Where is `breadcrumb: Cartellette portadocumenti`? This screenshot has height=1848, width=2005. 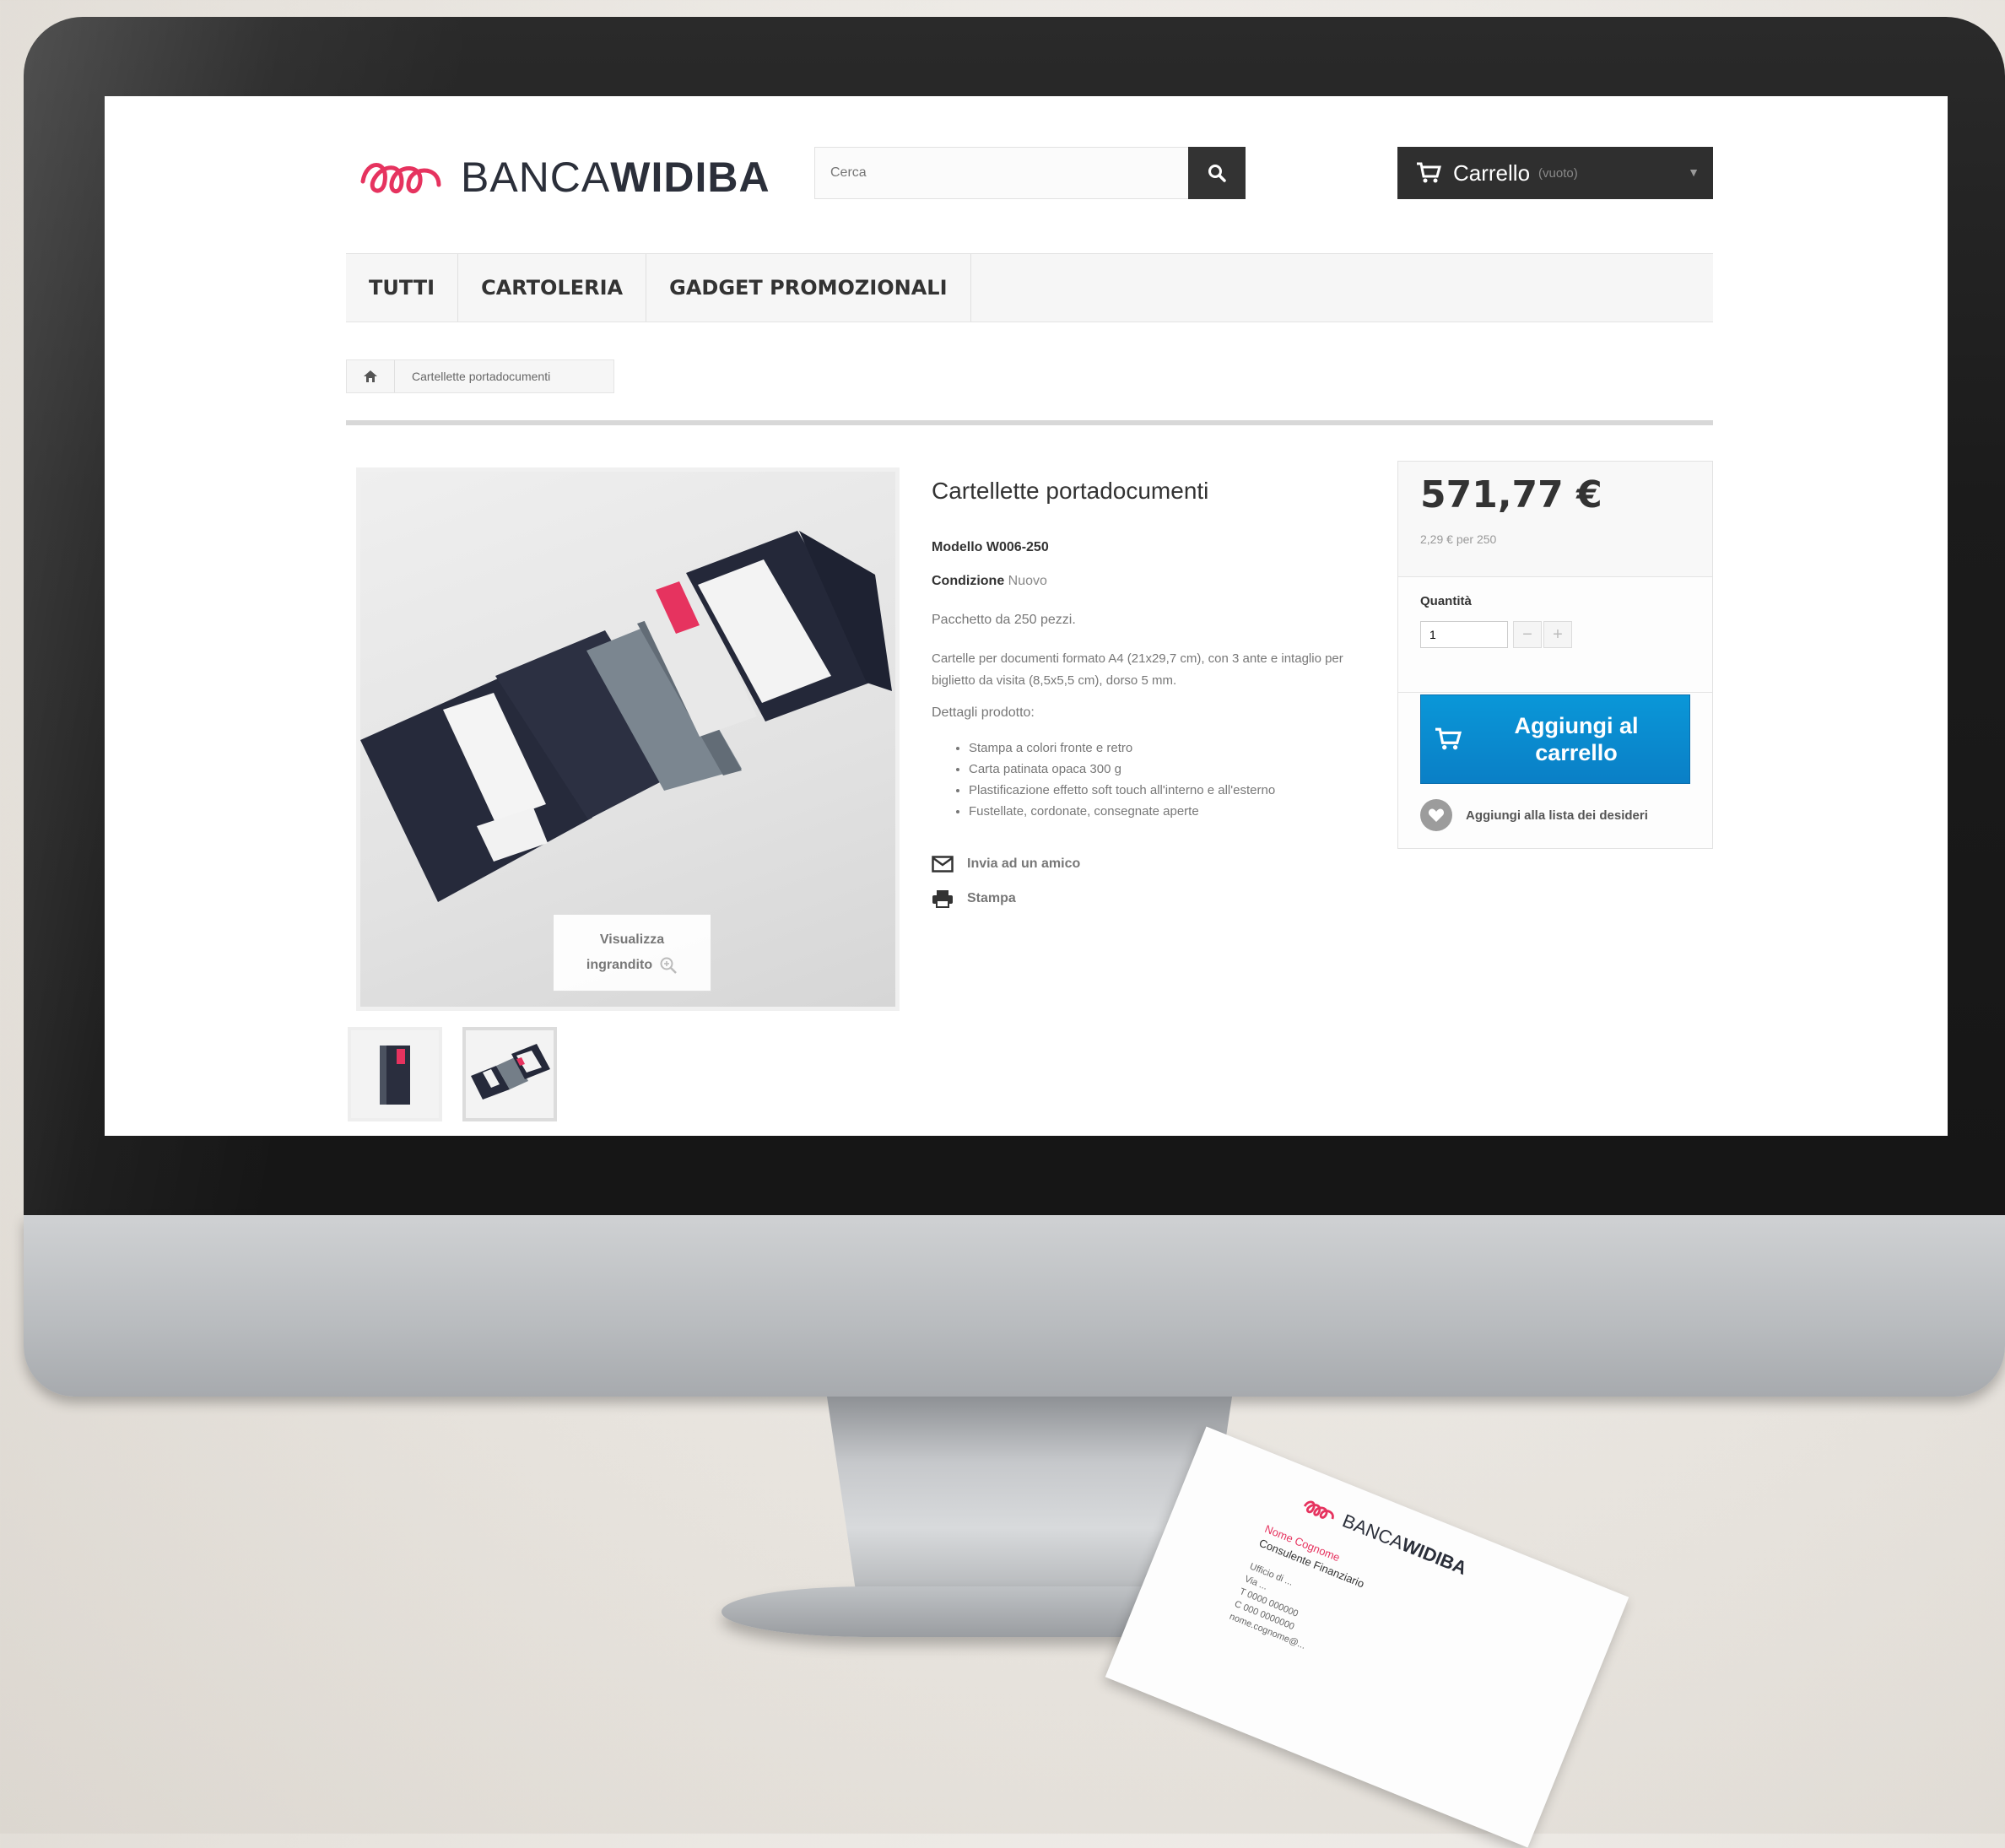 breadcrumb: Cartellette portadocumenti is located at coordinates (480, 376).